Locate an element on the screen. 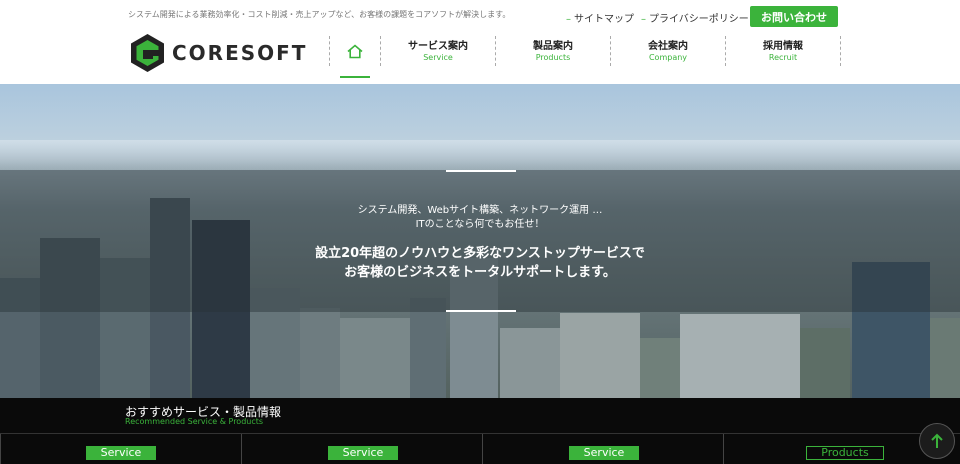  coresoft-logo: CORESOFT is located at coordinates (219, 53).